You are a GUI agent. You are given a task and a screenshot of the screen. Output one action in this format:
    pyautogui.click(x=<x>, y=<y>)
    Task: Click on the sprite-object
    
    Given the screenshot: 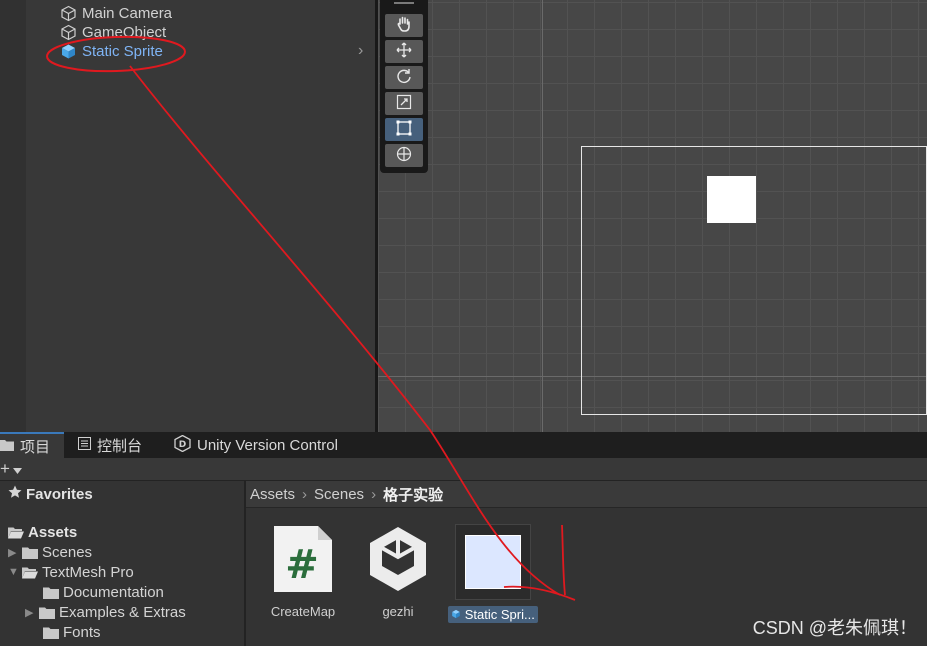 What is the action you would take?
    pyautogui.click(x=731, y=199)
    